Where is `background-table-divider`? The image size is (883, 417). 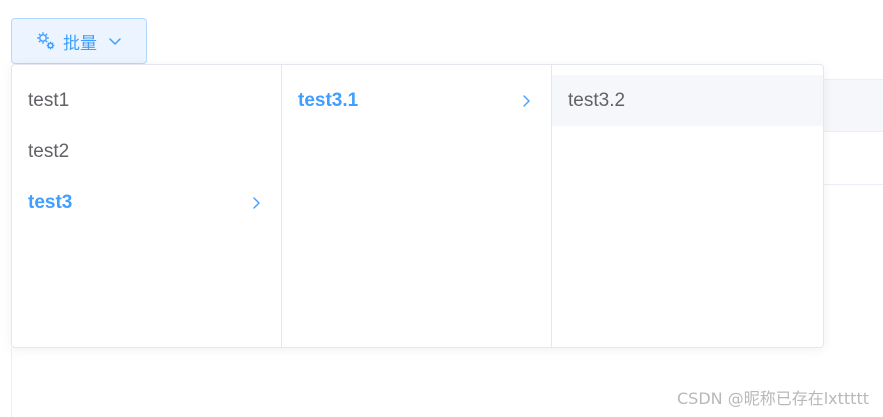
background-table-divider is located at coordinates (853, 184).